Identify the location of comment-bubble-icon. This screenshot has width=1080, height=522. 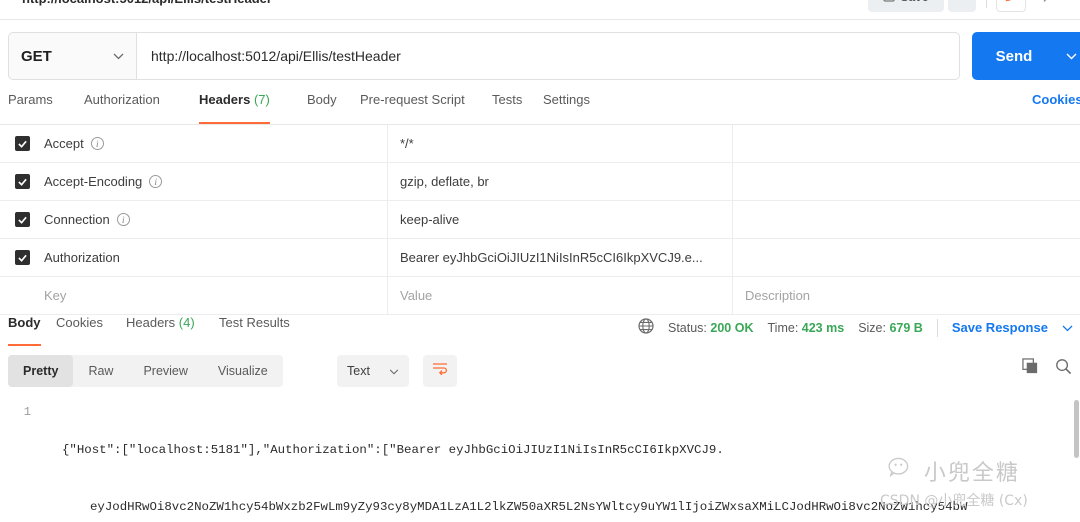
(1049, 3).